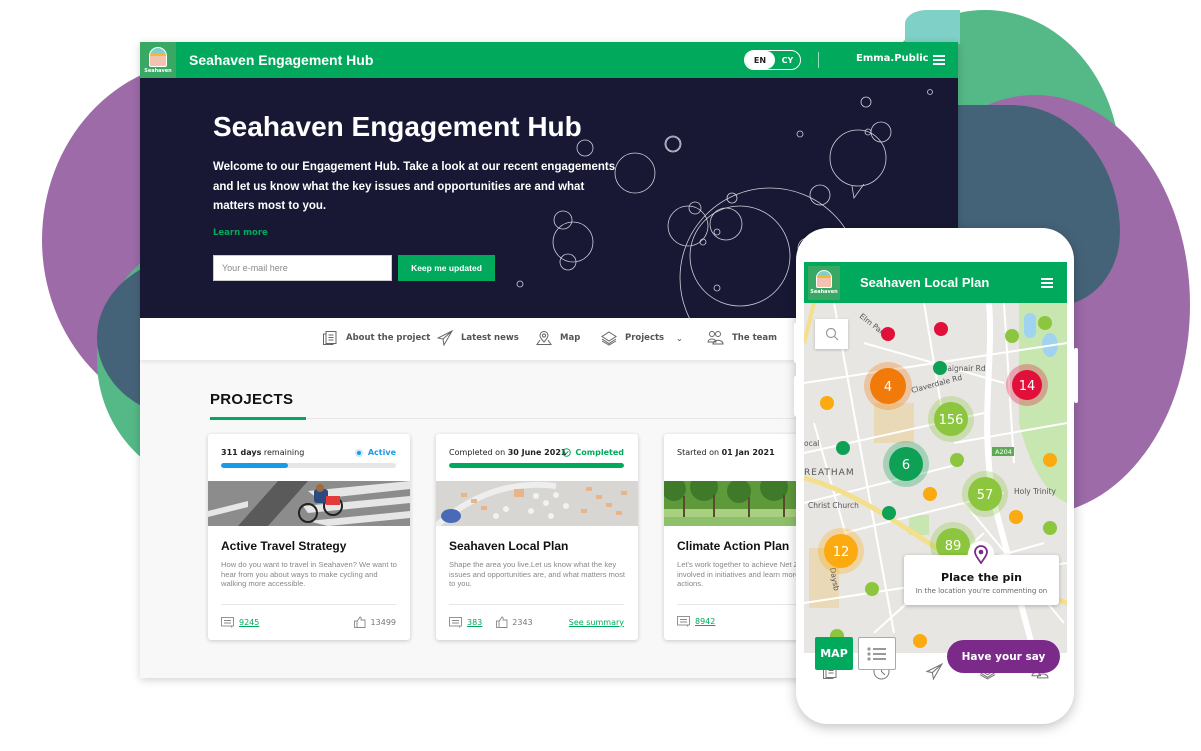 The width and height of the screenshot is (1201, 751). What do you see at coordinates (358, 452) in the screenshot?
I see `active-dot-icon` at bounding box center [358, 452].